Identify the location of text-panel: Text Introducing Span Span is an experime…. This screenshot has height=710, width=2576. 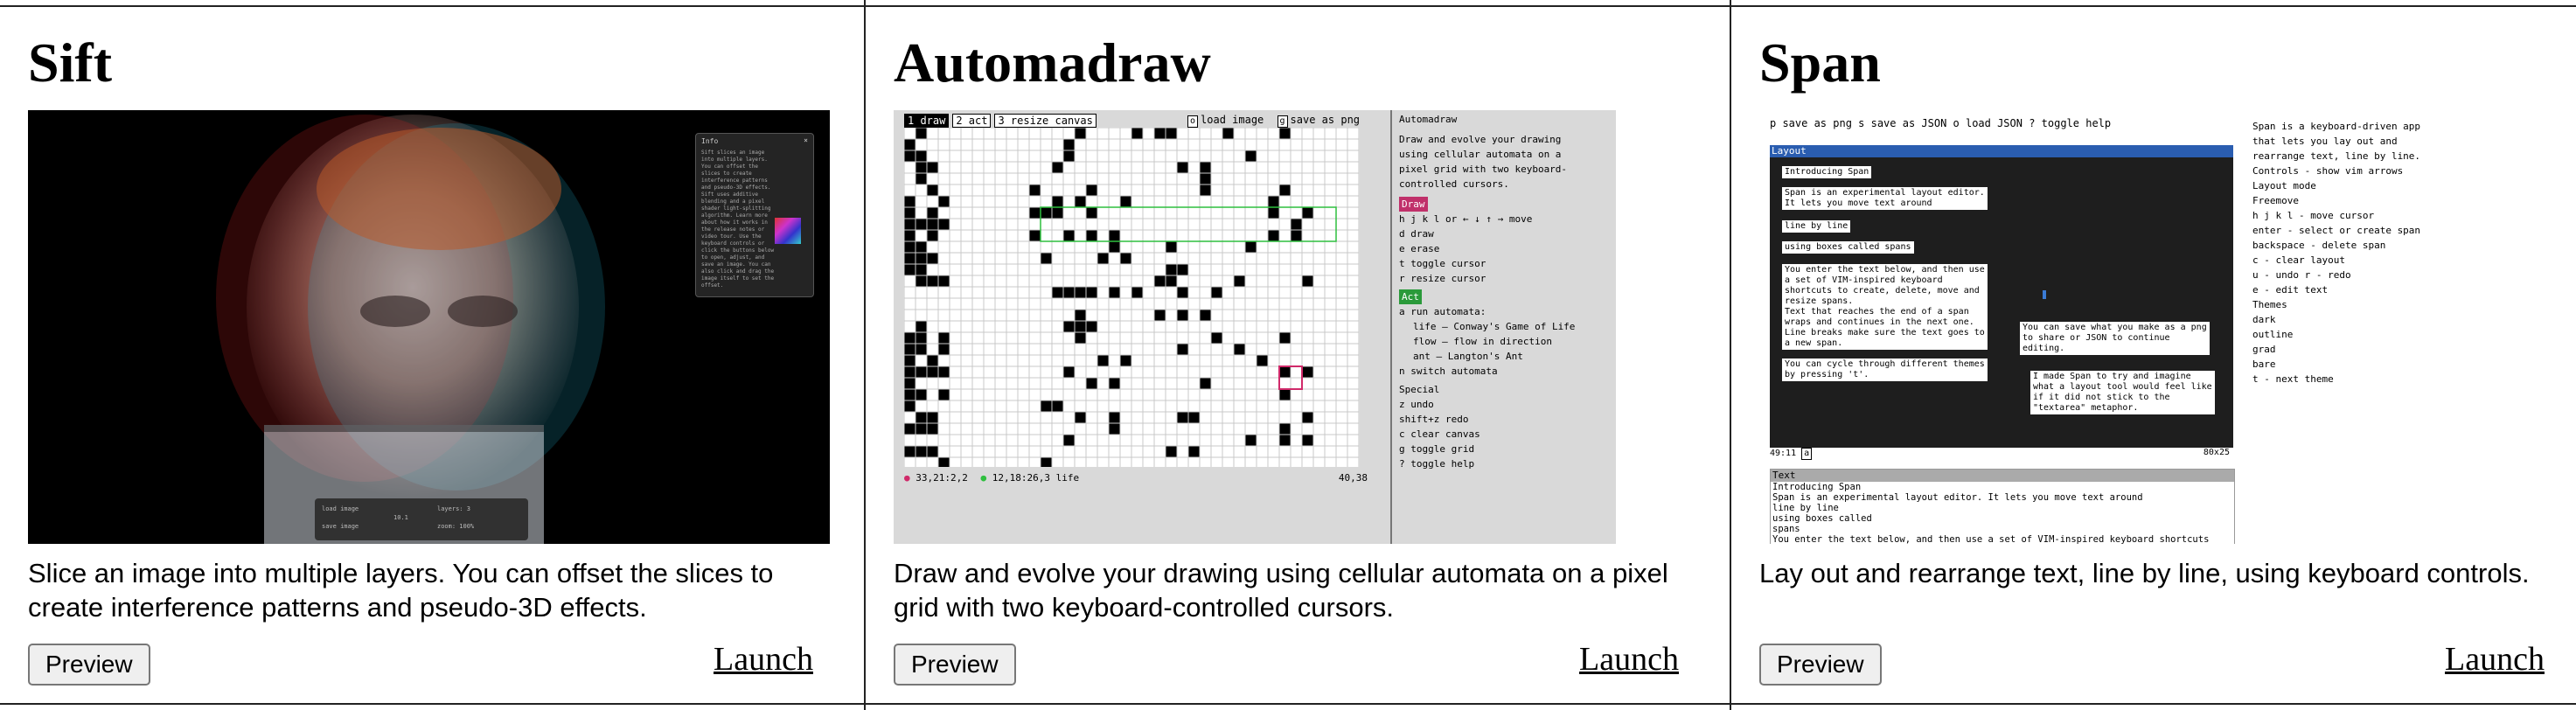
(2002, 507).